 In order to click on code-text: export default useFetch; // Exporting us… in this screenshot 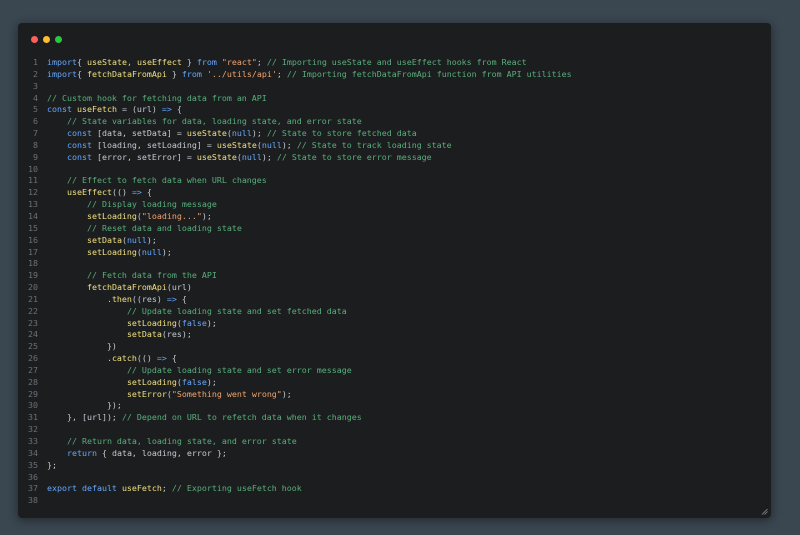, I will do `click(174, 489)`.